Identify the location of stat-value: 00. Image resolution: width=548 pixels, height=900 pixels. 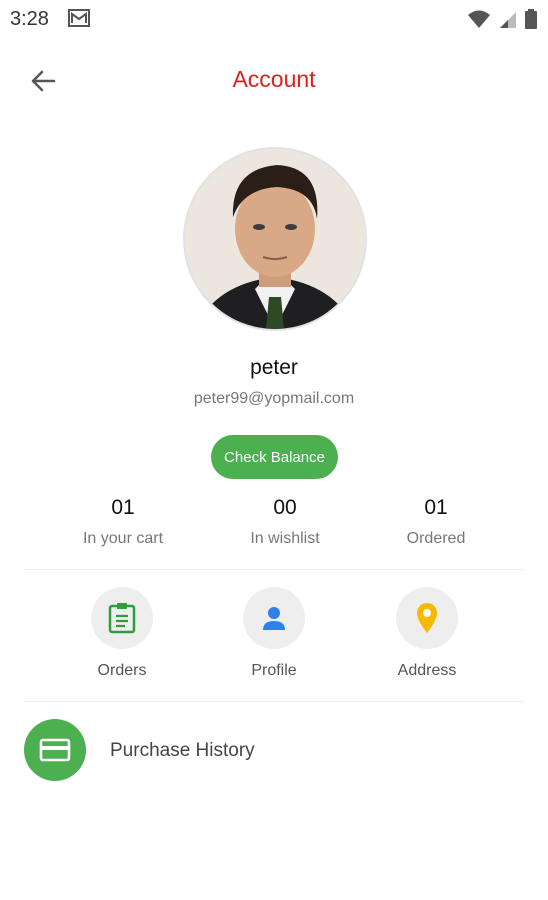
(285, 507).